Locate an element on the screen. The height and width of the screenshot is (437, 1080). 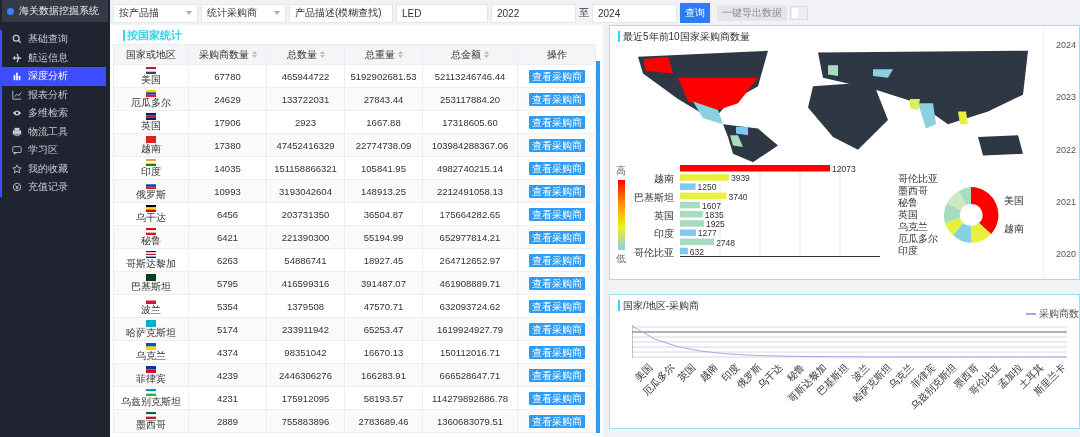
table-cell: 203731350 is located at coordinates (305, 214).